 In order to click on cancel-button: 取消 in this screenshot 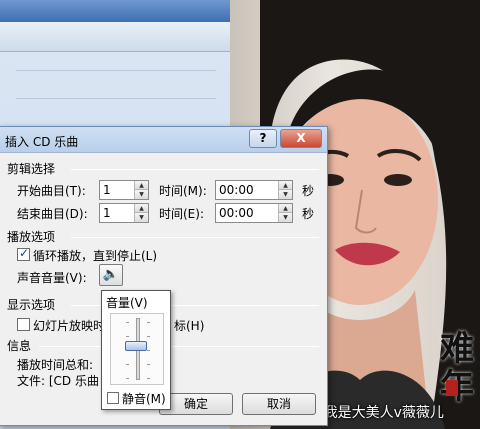, I will do `click(279, 404)`.